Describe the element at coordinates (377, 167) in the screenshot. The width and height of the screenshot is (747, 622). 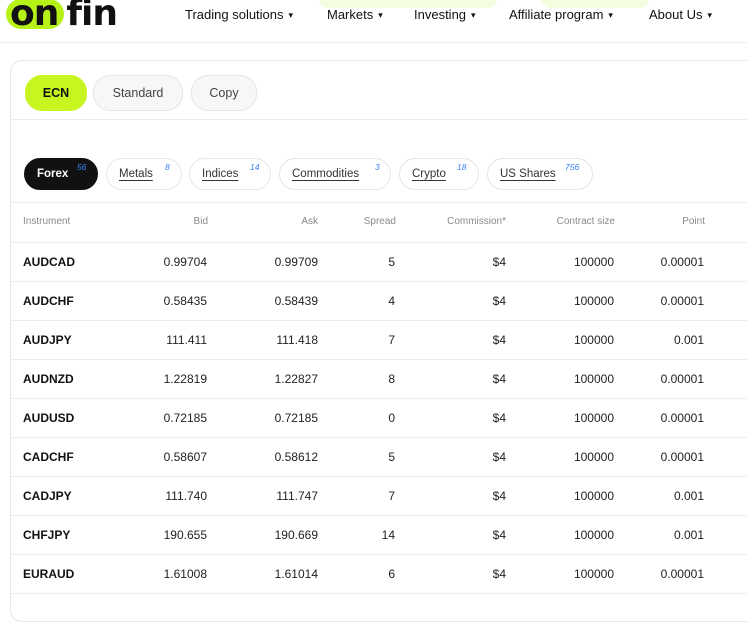
I see `tab-count: 3` at that location.